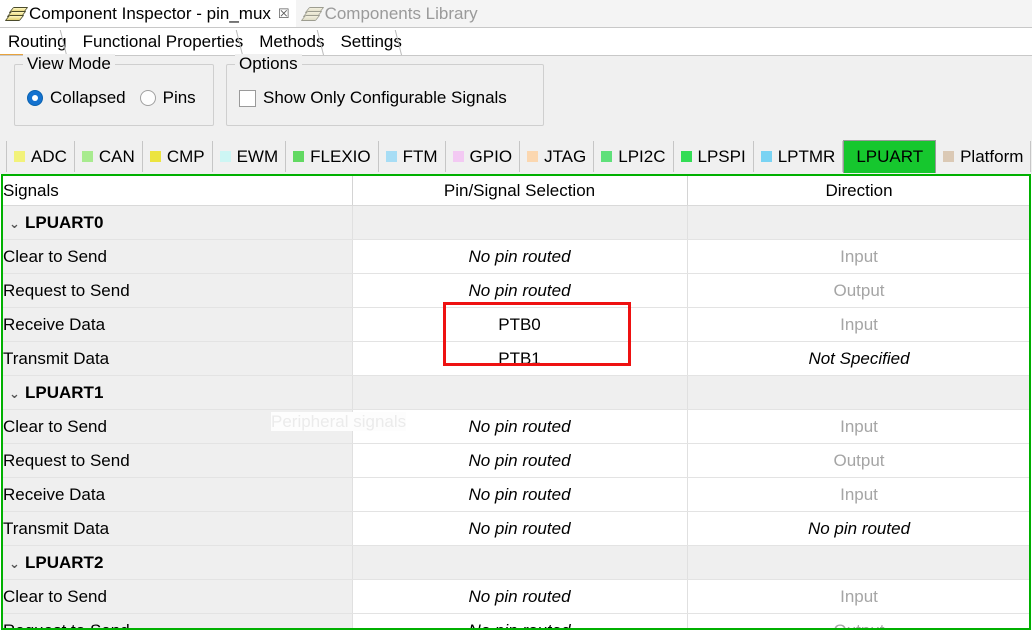 The height and width of the screenshot is (642, 1032). Describe the element at coordinates (247, 98) in the screenshot. I see `checkbox-indicator` at that location.